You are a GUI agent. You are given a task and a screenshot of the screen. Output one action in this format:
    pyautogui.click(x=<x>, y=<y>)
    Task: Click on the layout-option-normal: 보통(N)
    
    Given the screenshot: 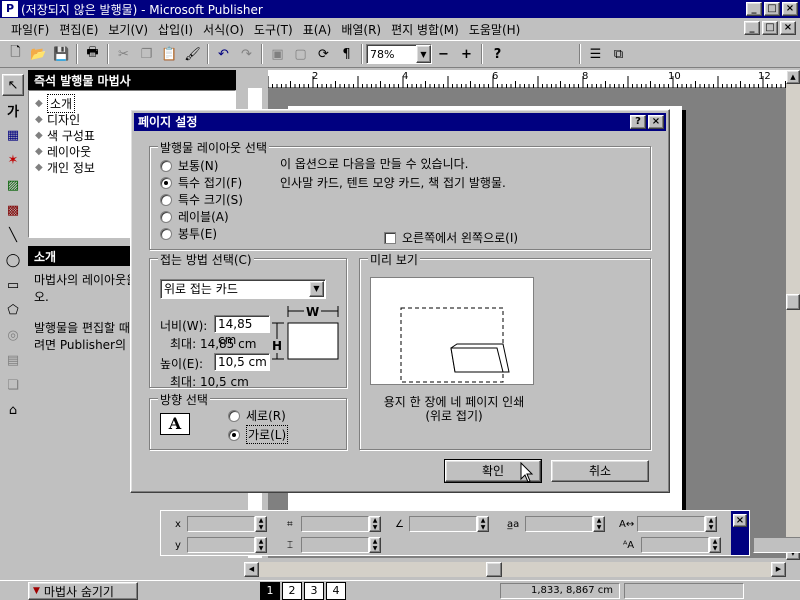 What is the action you would take?
    pyautogui.click(x=189, y=165)
    